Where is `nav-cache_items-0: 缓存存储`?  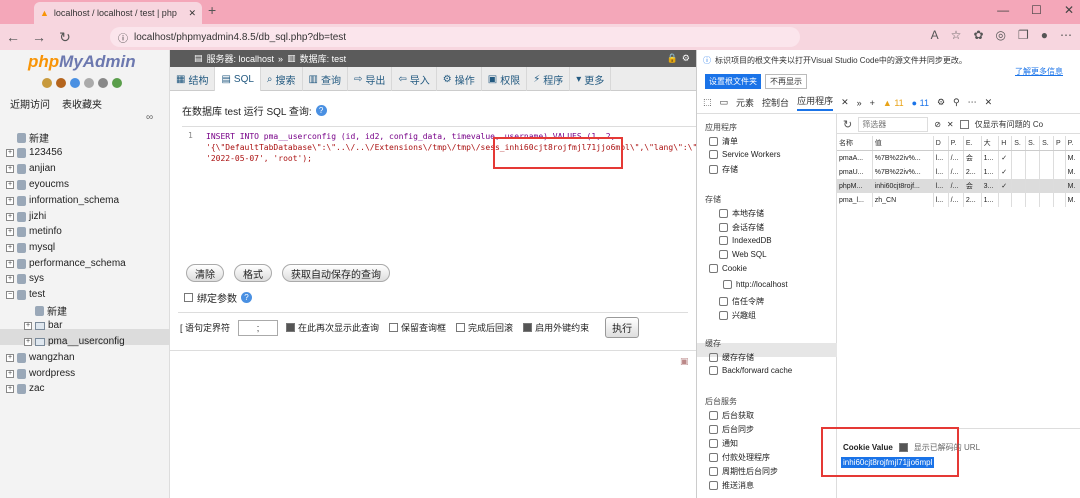
nav-cache_items-0: 缓存存储 is located at coordinates (731, 357).